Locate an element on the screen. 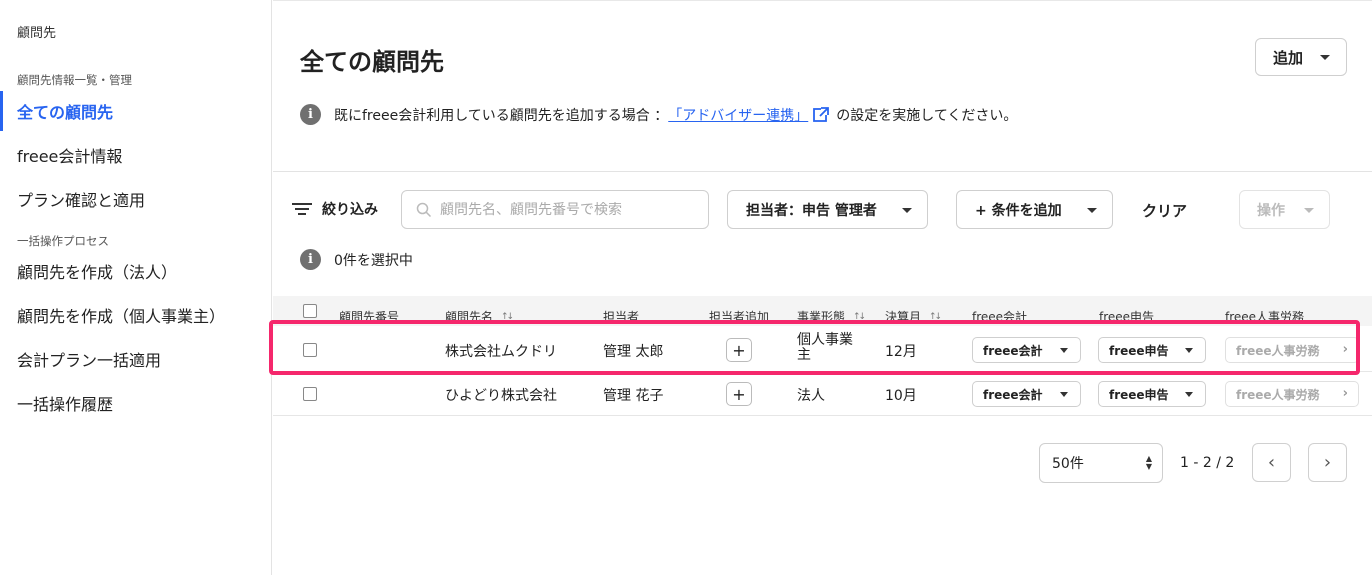  header-hr: freee人事労務 is located at coordinates (1265, 317).